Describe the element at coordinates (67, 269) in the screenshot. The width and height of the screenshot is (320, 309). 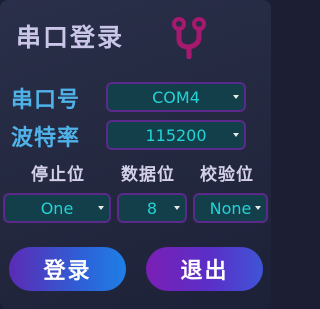
I see `login-button: 登录` at that location.